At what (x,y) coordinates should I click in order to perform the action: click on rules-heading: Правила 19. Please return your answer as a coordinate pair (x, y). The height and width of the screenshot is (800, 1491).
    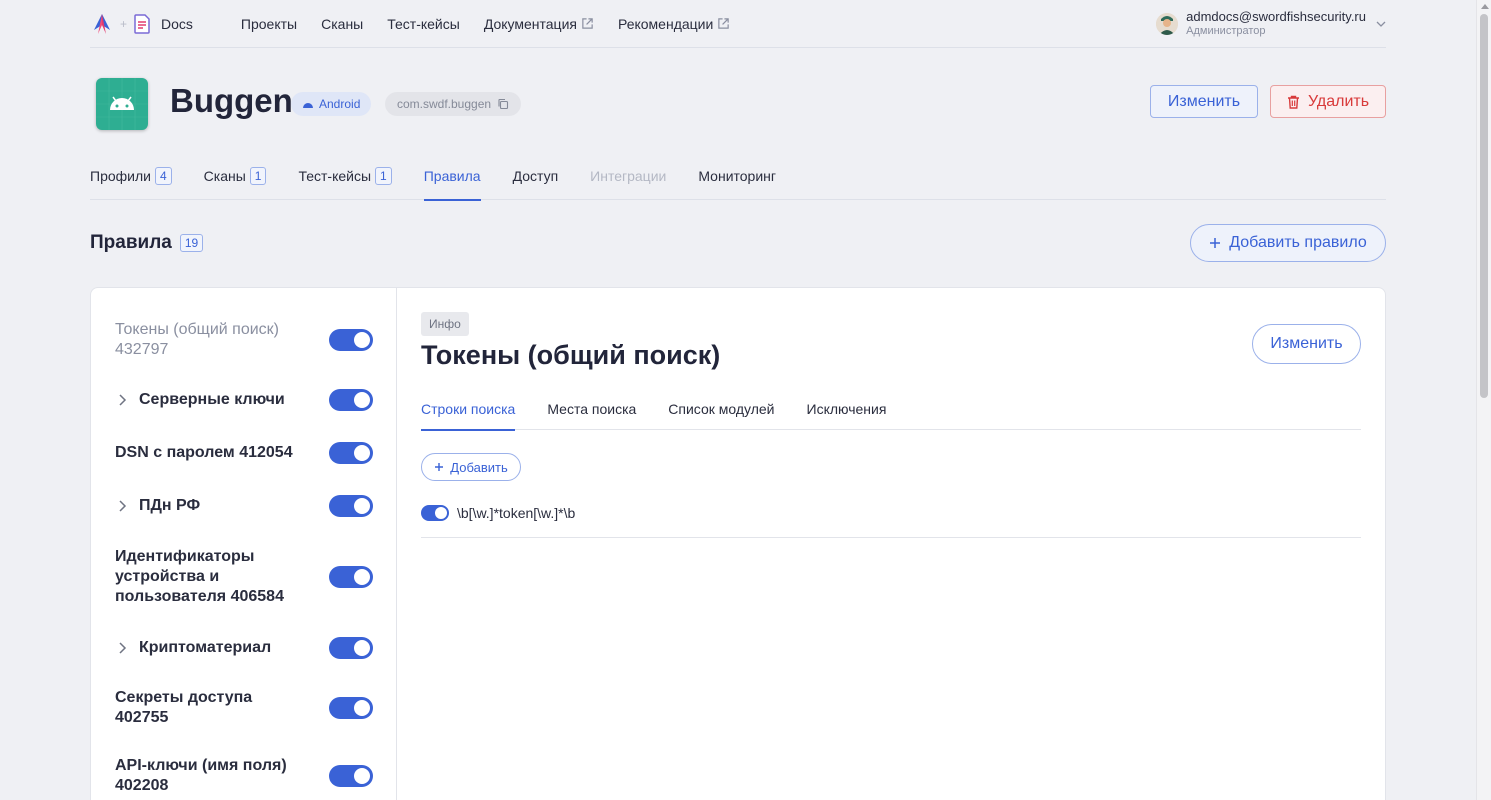
    Looking at the image, I should click on (147, 243).